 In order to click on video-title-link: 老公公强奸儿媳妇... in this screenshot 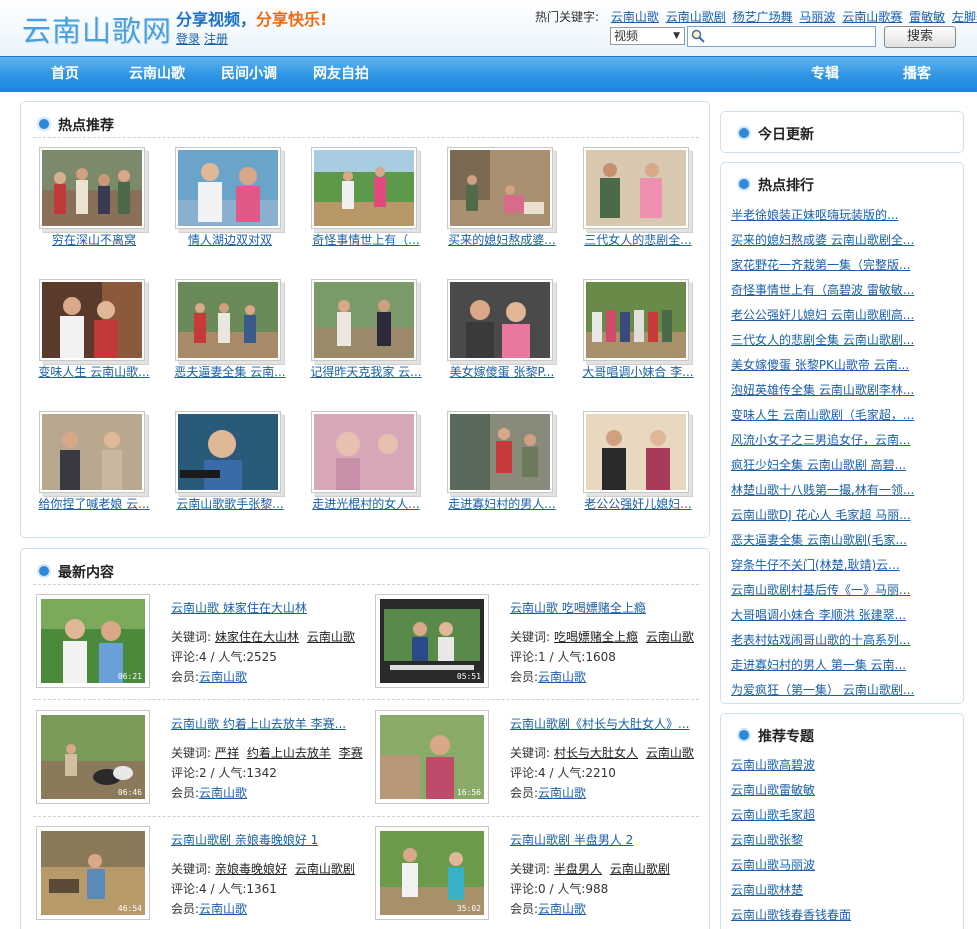, I will do `click(638, 503)`.